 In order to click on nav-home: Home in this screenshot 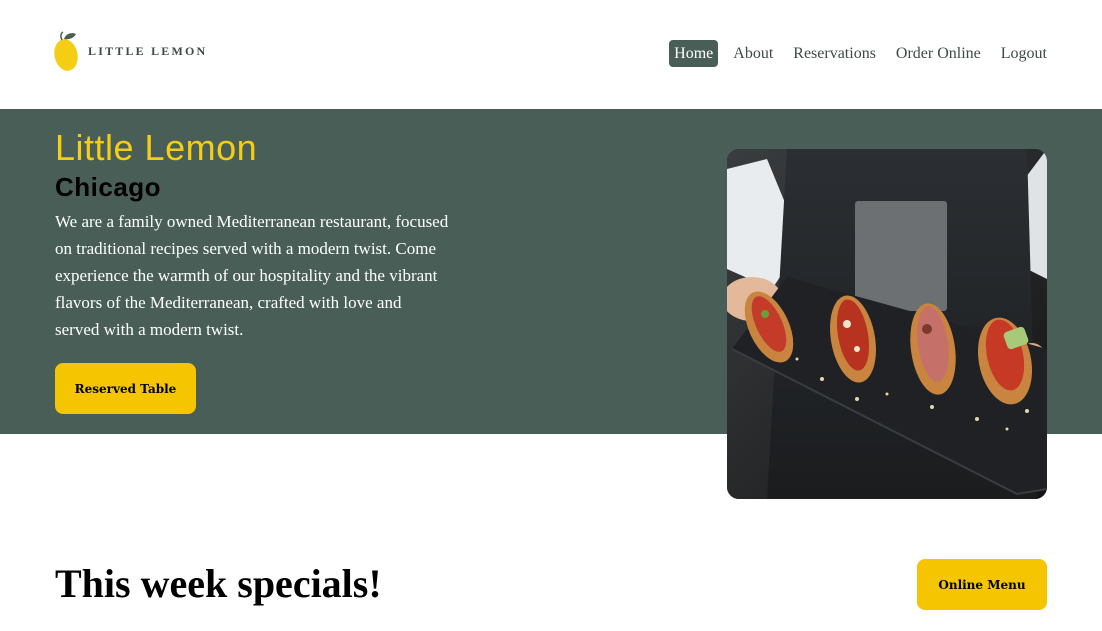, I will do `click(694, 53)`.